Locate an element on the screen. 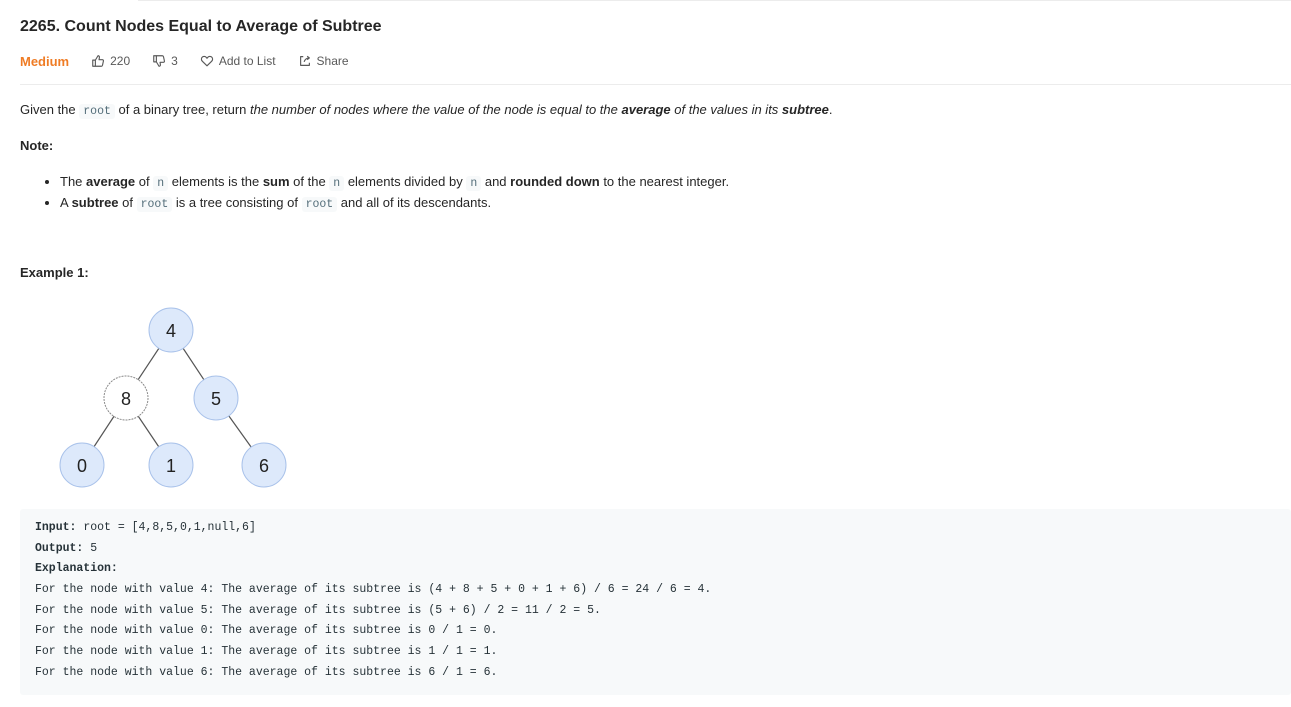 Image resolution: width=1291 pixels, height=707 pixels. add-to-list-button: Add to List is located at coordinates (238, 61).